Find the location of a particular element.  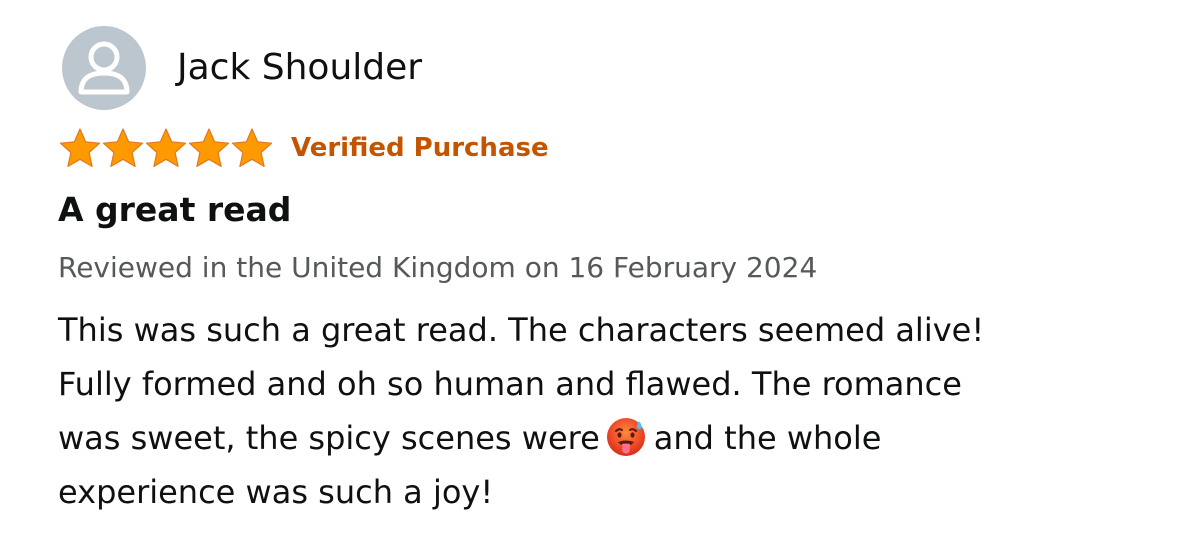

reviewer-name: Jack Shoulder is located at coordinates (299, 68).